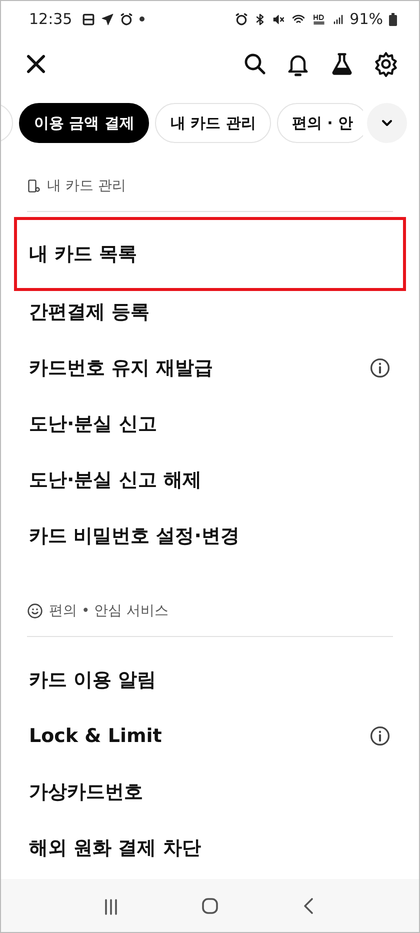  Describe the element at coordinates (255, 64) in the screenshot. I see `search-icon` at that location.